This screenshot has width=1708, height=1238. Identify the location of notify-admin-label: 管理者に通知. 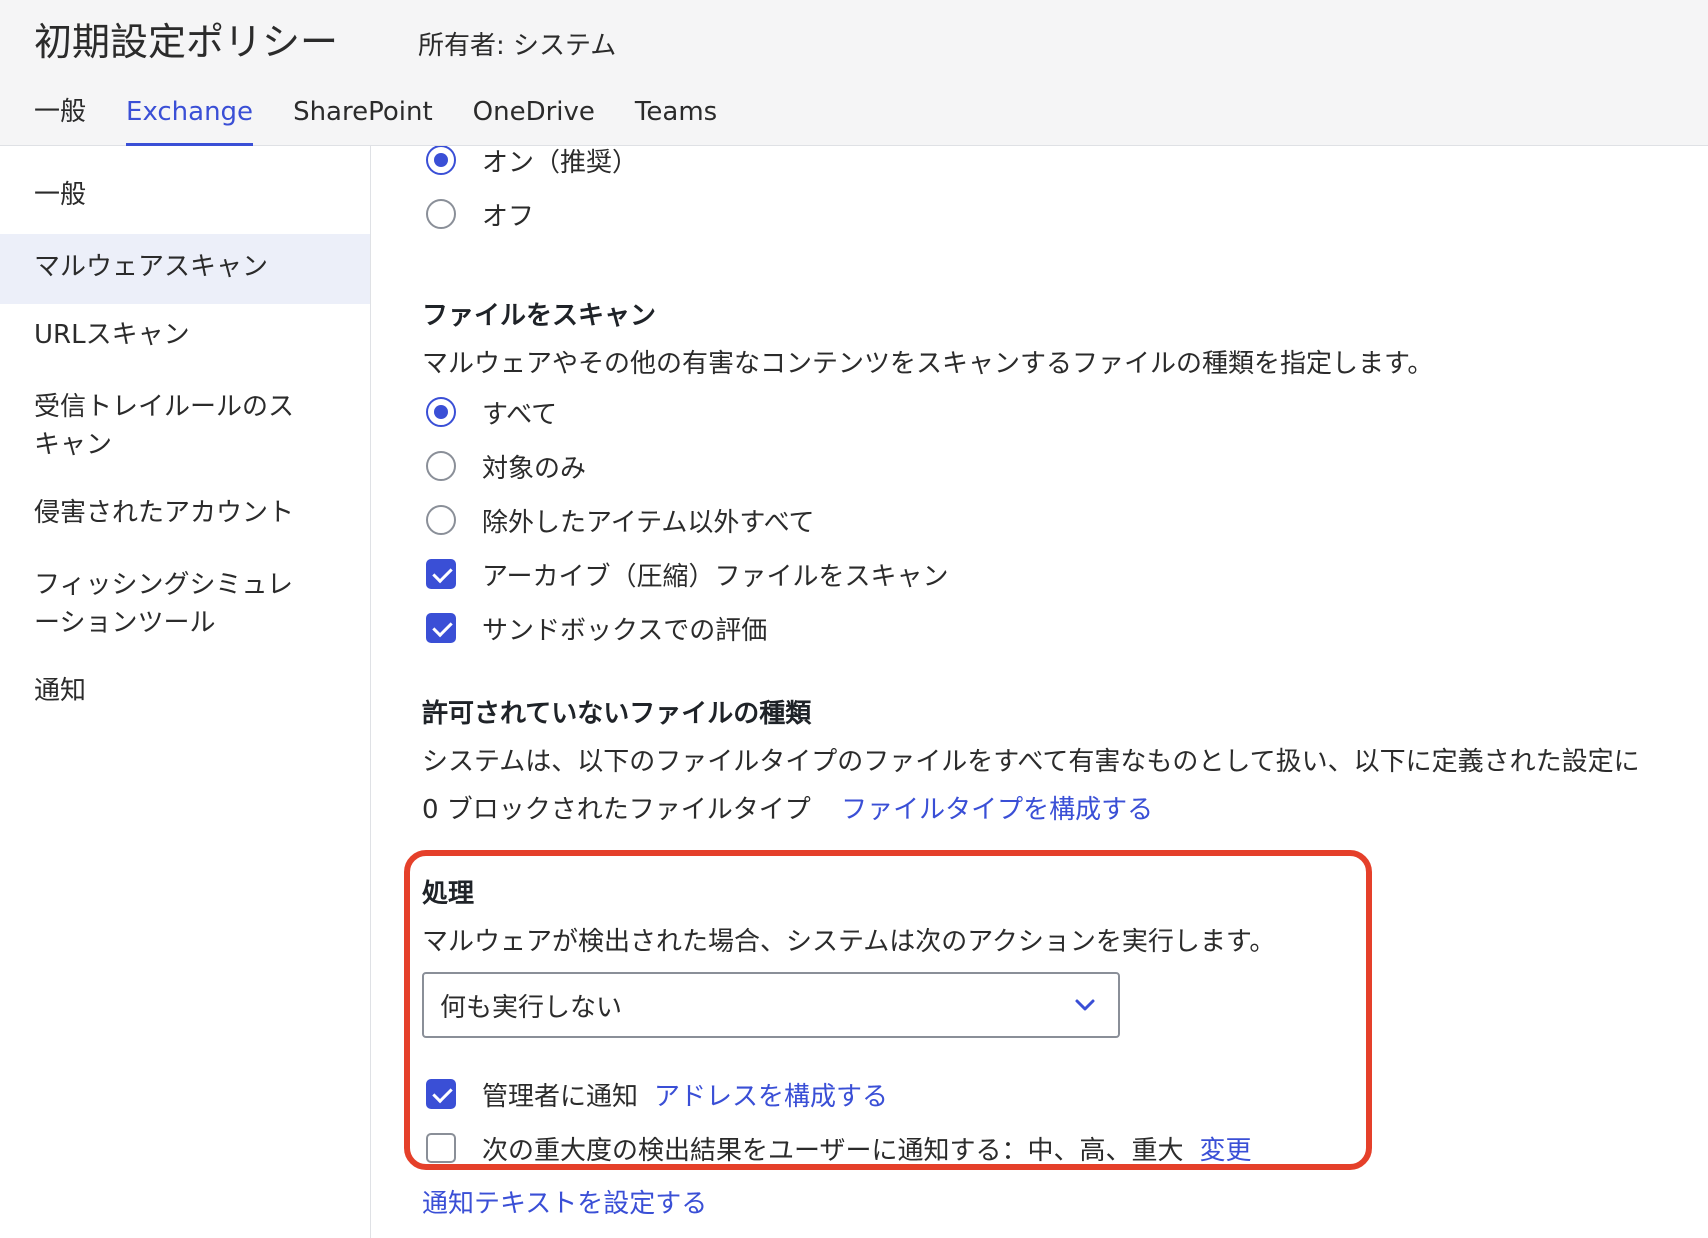
(560, 1096).